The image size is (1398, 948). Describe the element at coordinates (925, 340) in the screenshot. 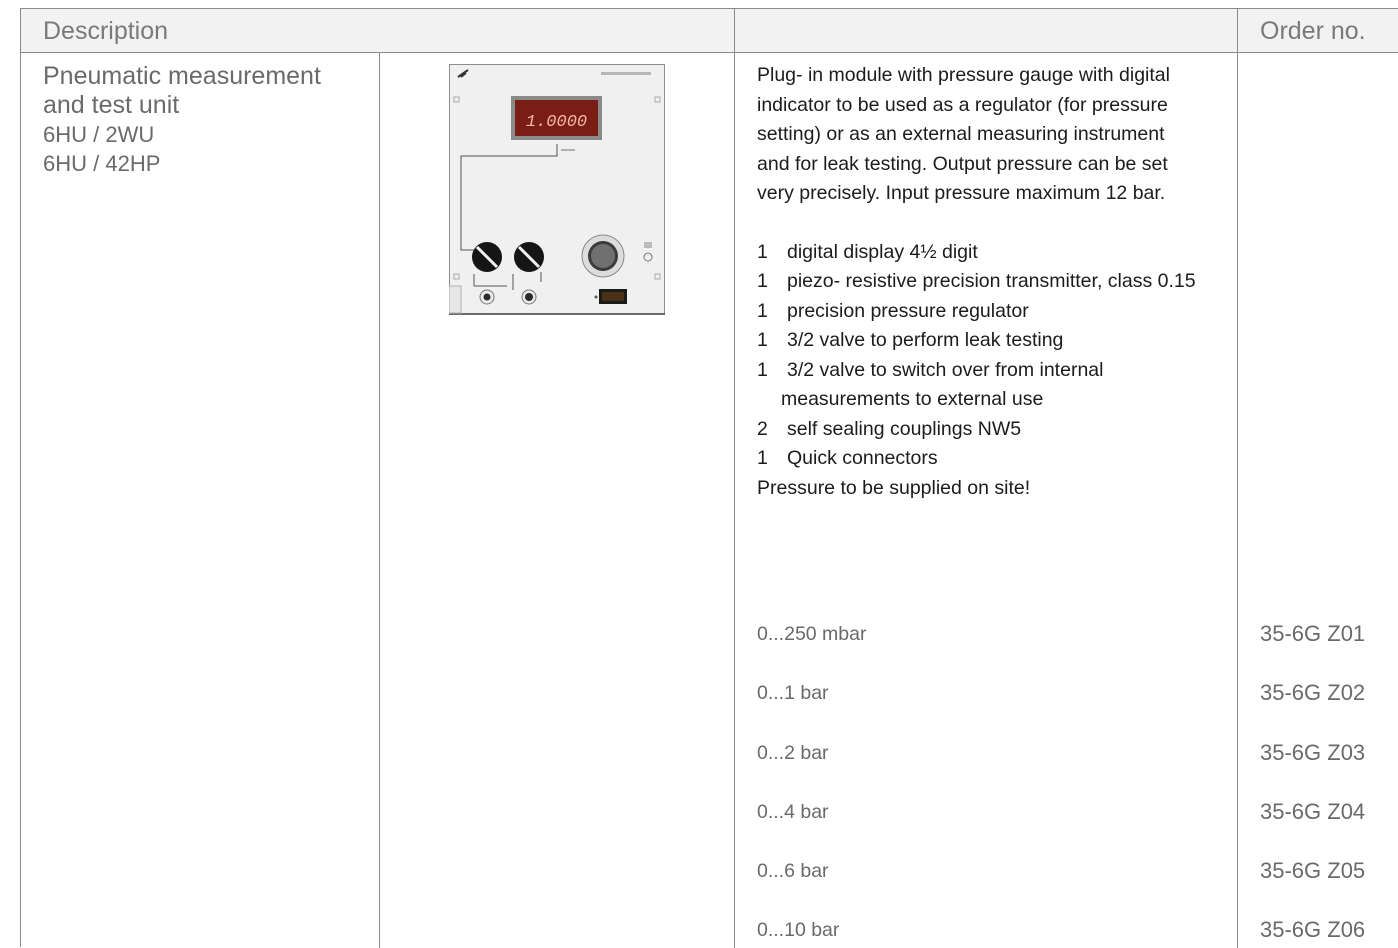

I see `item-text: 3/2 valve to perform leak testing` at that location.